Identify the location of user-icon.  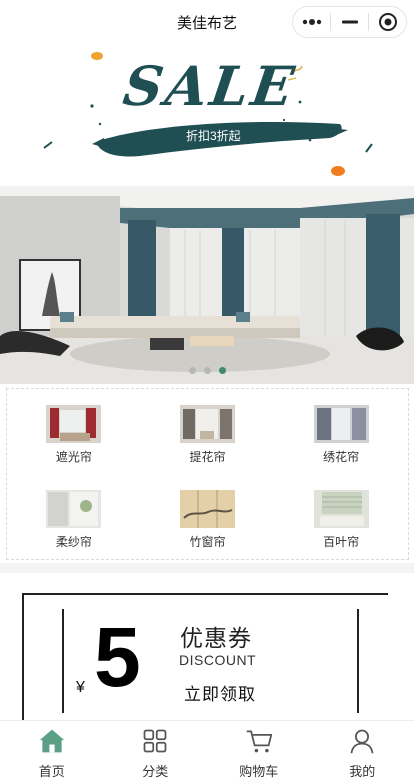
(362, 741).